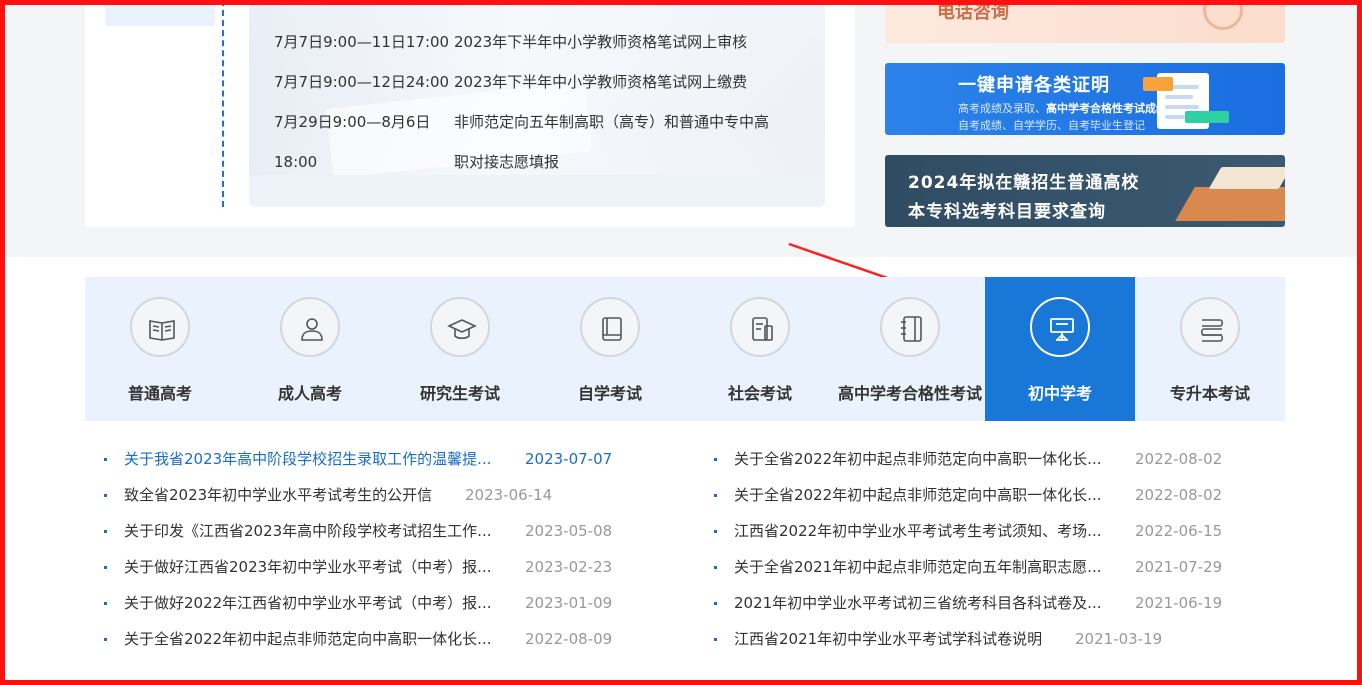 This screenshot has width=1362, height=685. I want to click on tab-zhuanshengben: 专升本考试, so click(1210, 349).